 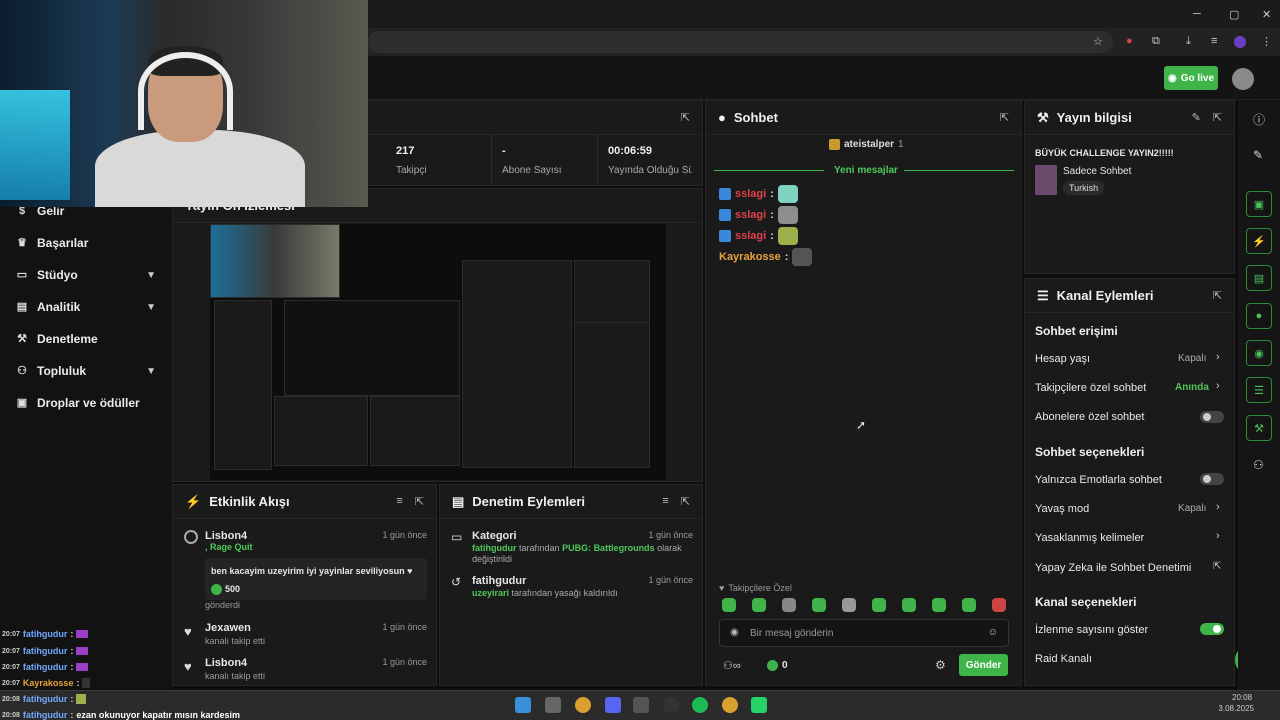 What do you see at coordinates (243, 385) in the screenshot?
I see `preview-sidebar` at bounding box center [243, 385].